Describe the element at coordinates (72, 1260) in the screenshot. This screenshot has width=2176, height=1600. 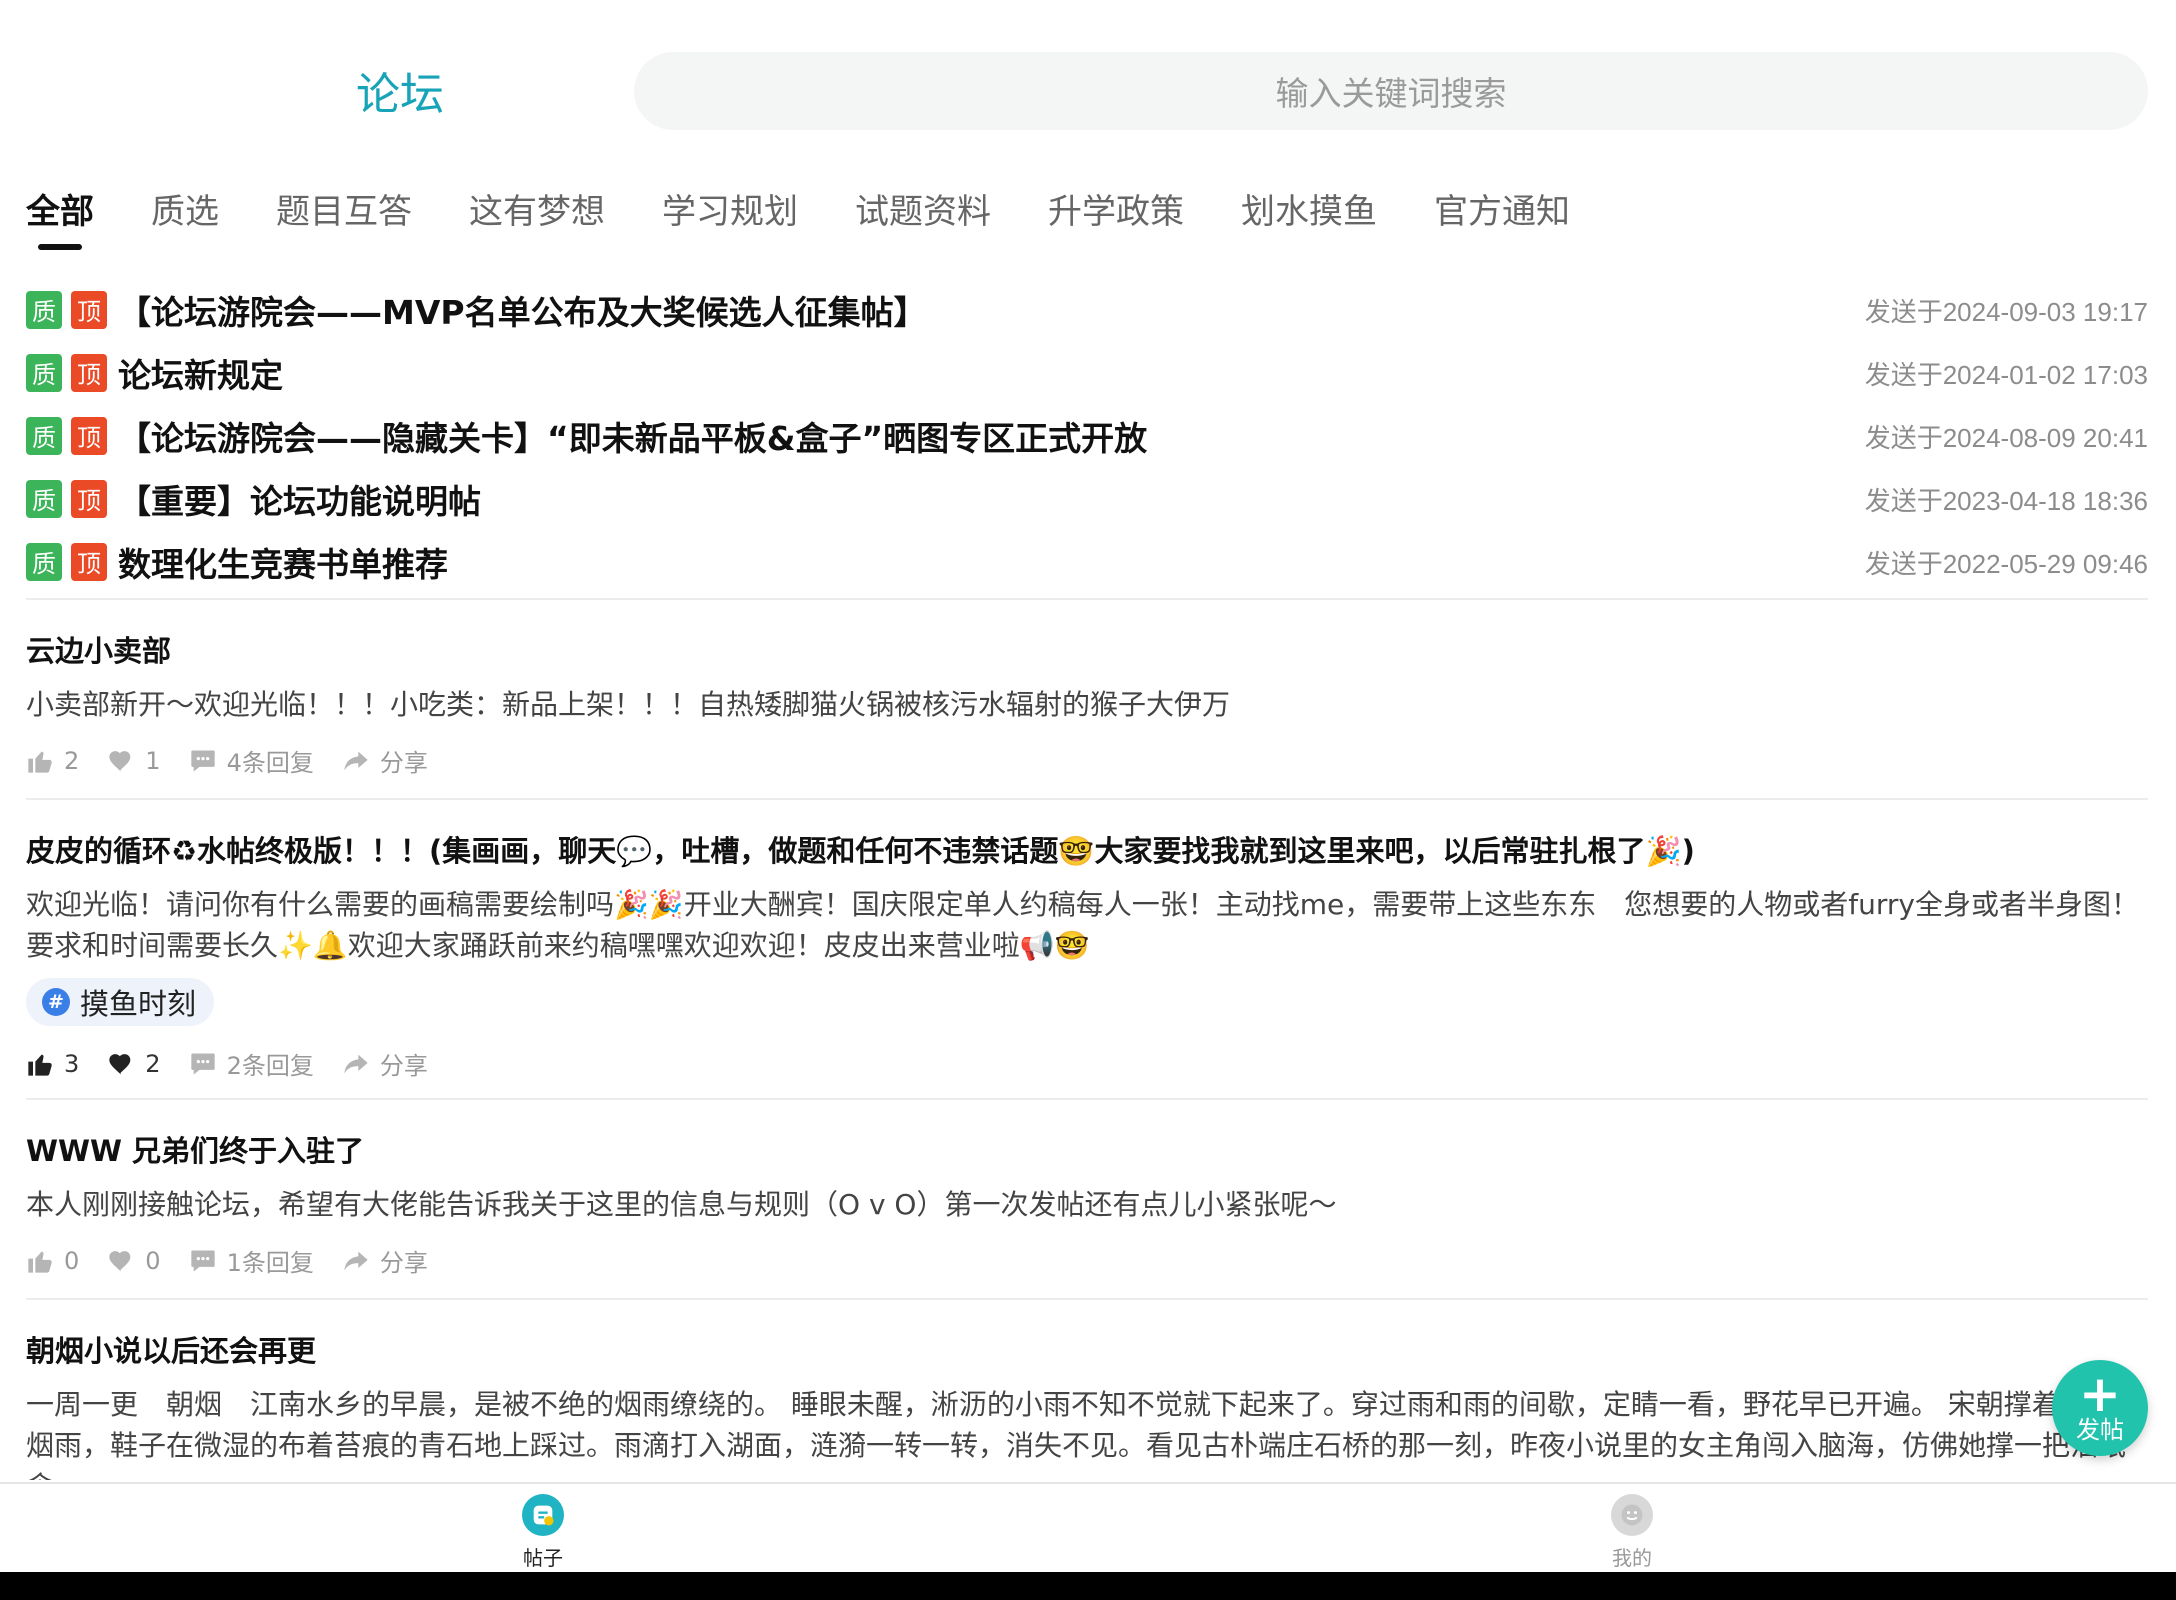
I see `like-count: 0` at that location.